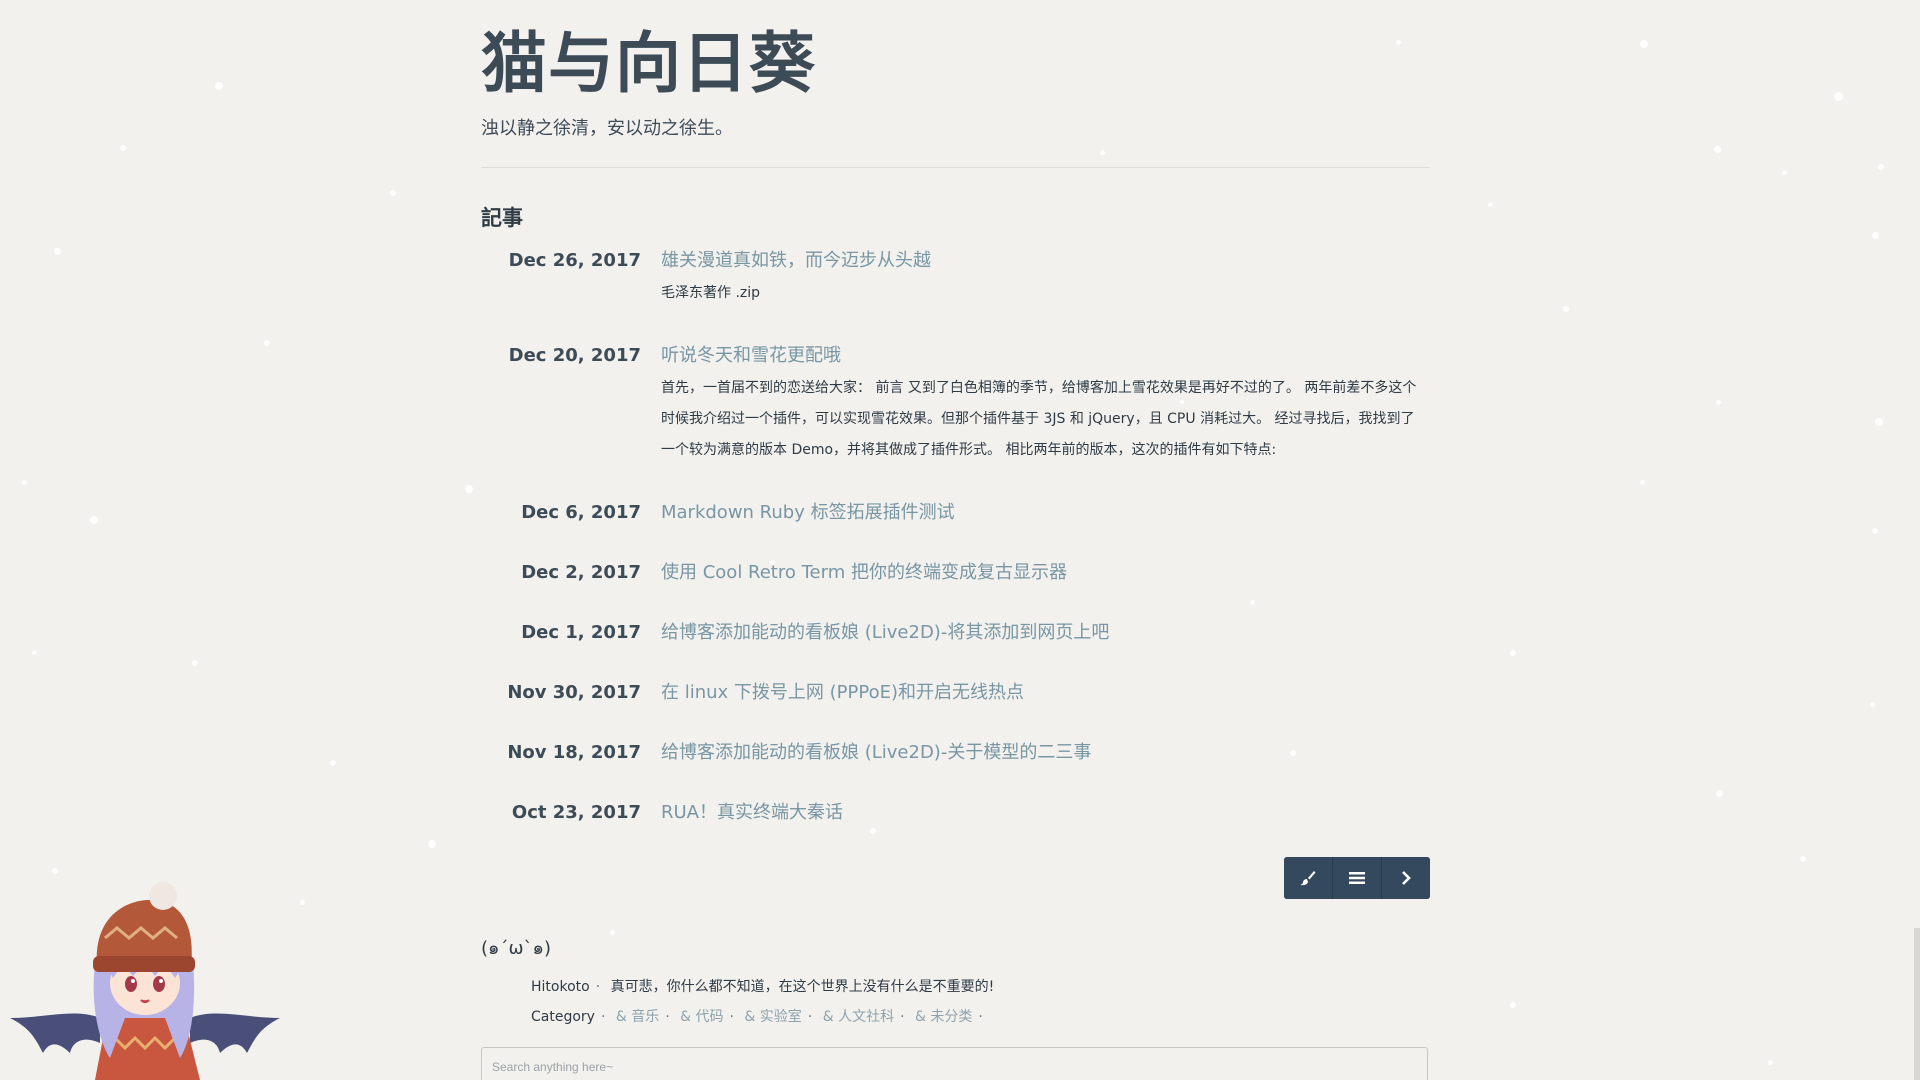 The height and width of the screenshot is (1080, 1920). What do you see at coordinates (574, 260) in the screenshot?
I see `post-date: Dec 26, 2017` at bounding box center [574, 260].